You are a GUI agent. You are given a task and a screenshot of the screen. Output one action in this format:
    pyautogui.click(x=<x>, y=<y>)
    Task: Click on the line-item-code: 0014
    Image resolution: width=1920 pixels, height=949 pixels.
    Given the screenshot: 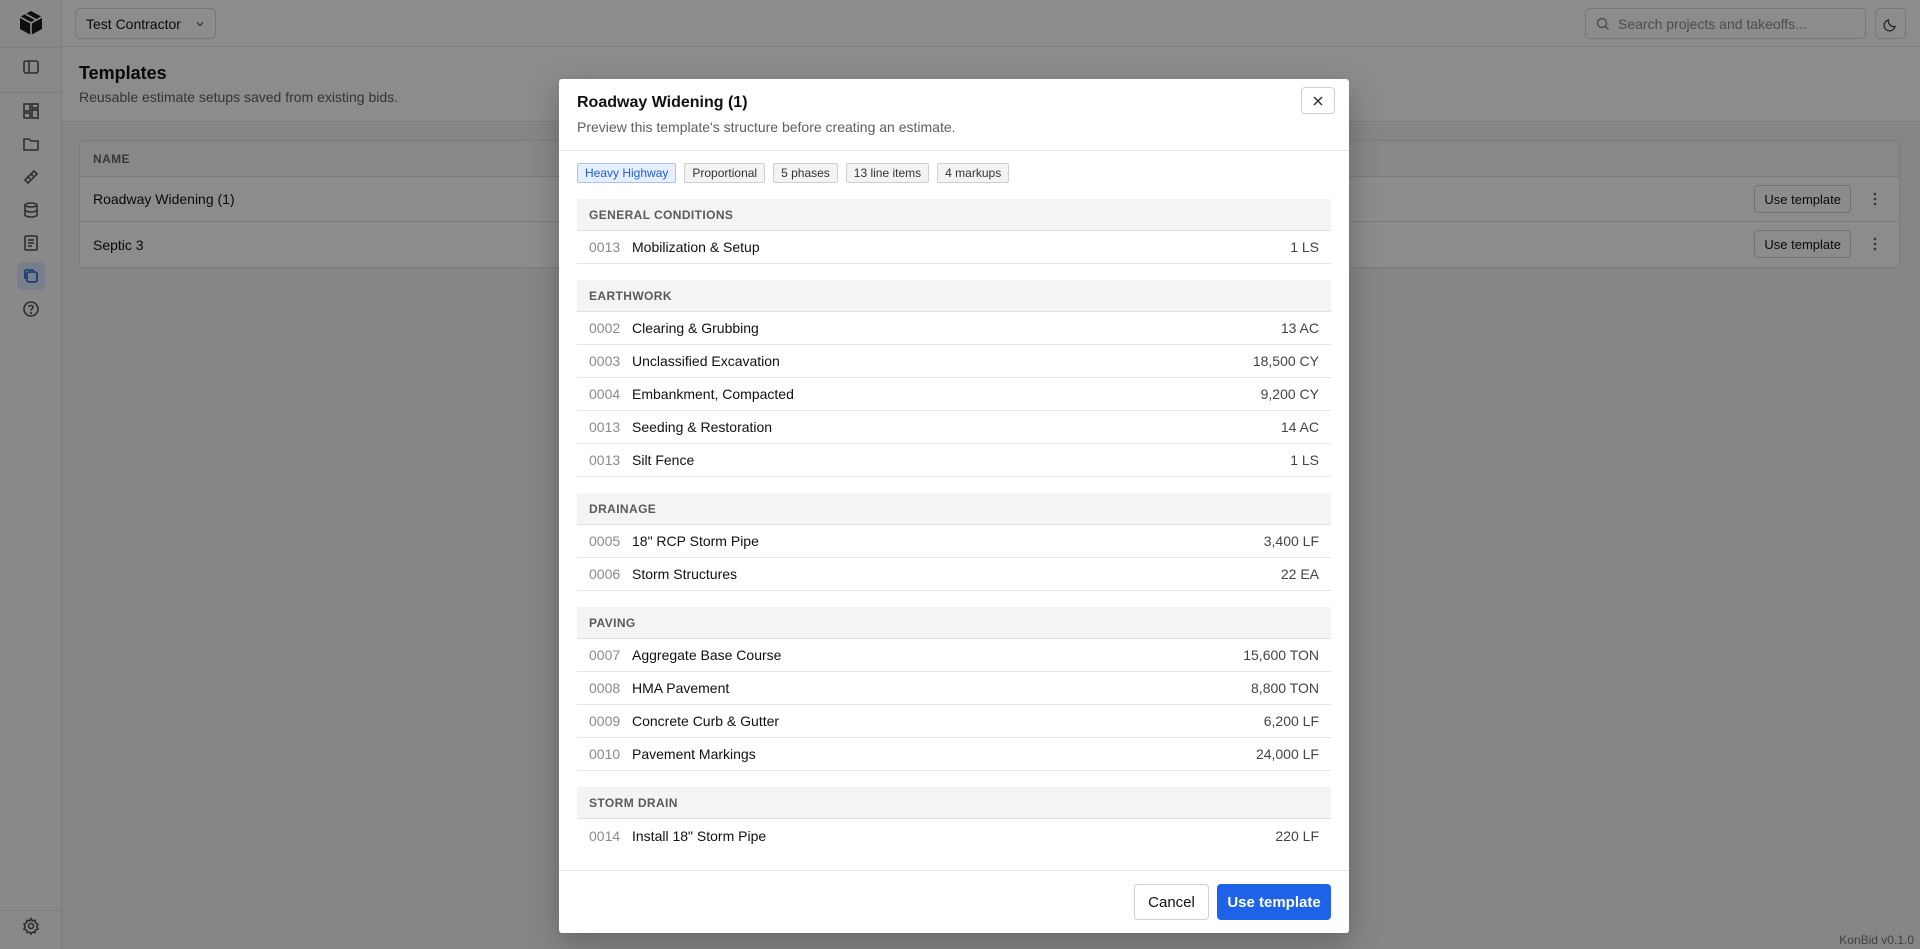 What is the action you would take?
    pyautogui.click(x=605, y=835)
    